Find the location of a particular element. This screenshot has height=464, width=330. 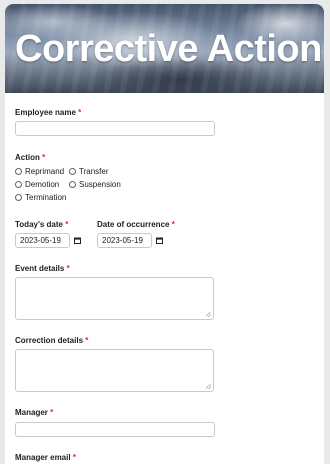

employee-name-label-text: Employee name is located at coordinates (45, 112).